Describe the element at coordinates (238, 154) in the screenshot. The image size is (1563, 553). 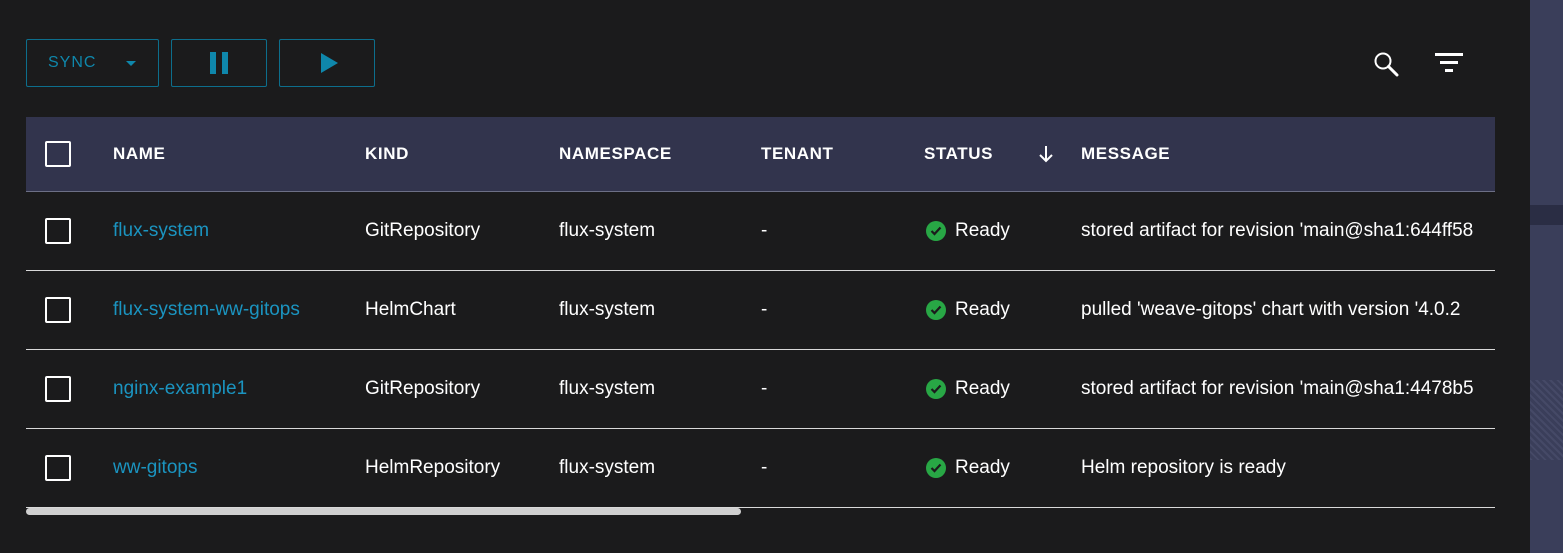
I see `column-header-name: NAME` at that location.